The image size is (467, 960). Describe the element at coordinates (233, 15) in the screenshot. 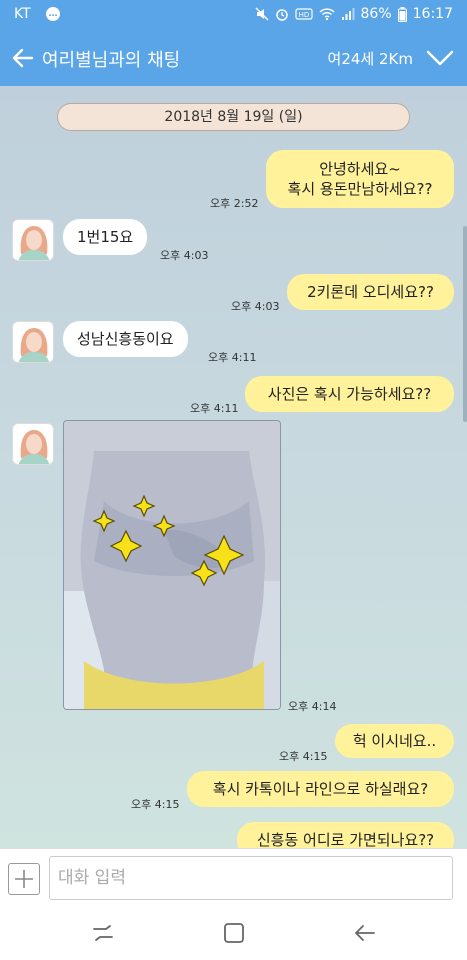

I see `status-bar: KT … HD 86% 16:17` at that location.